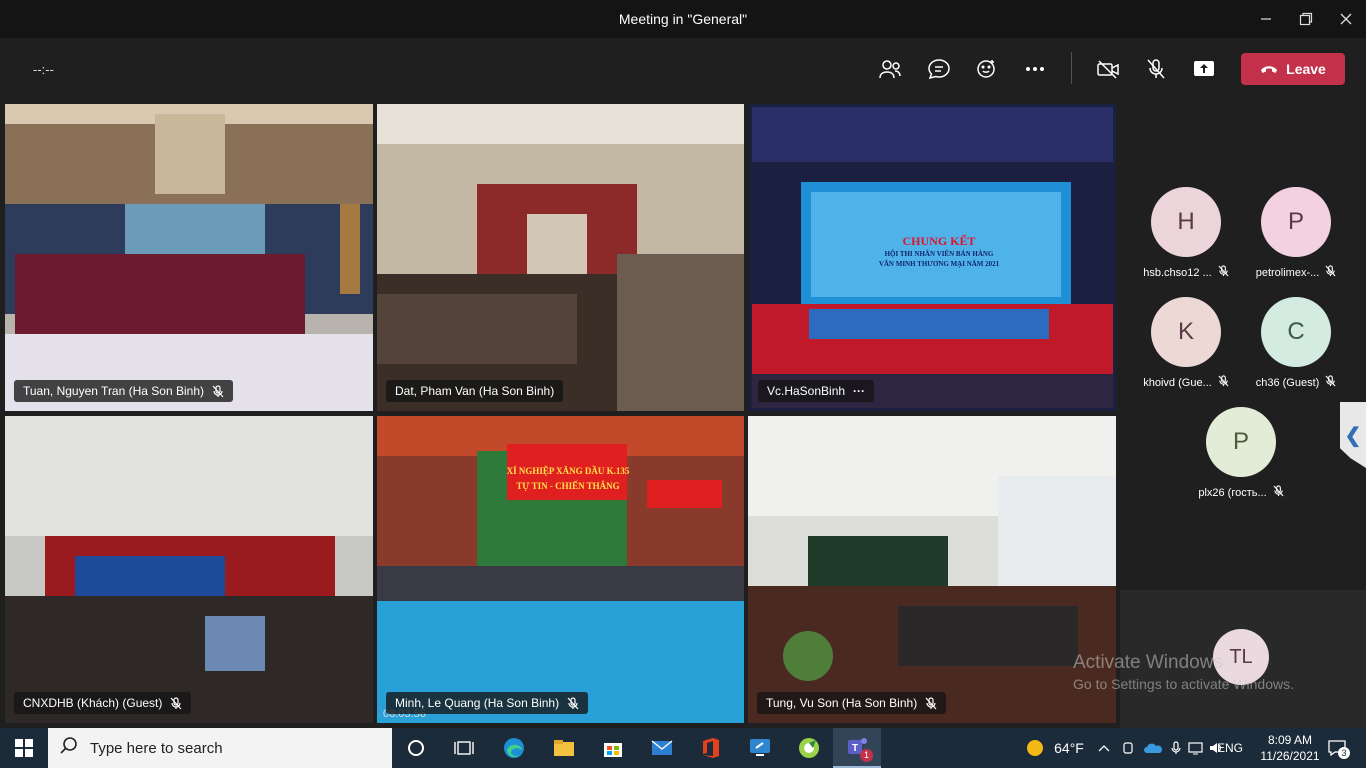 This screenshot has width=1366, height=768. What do you see at coordinates (809, 748) in the screenshot?
I see `browser-app-icon` at bounding box center [809, 748].